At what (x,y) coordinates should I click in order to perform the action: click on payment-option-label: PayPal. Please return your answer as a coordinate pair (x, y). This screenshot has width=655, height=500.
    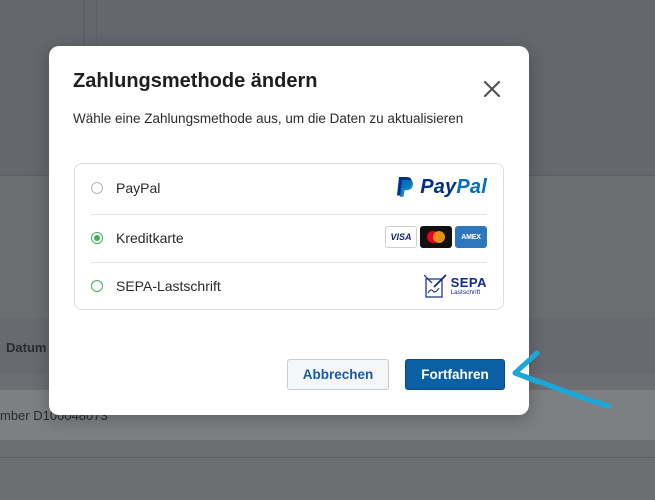
    Looking at the image, I should click on (138, 188).